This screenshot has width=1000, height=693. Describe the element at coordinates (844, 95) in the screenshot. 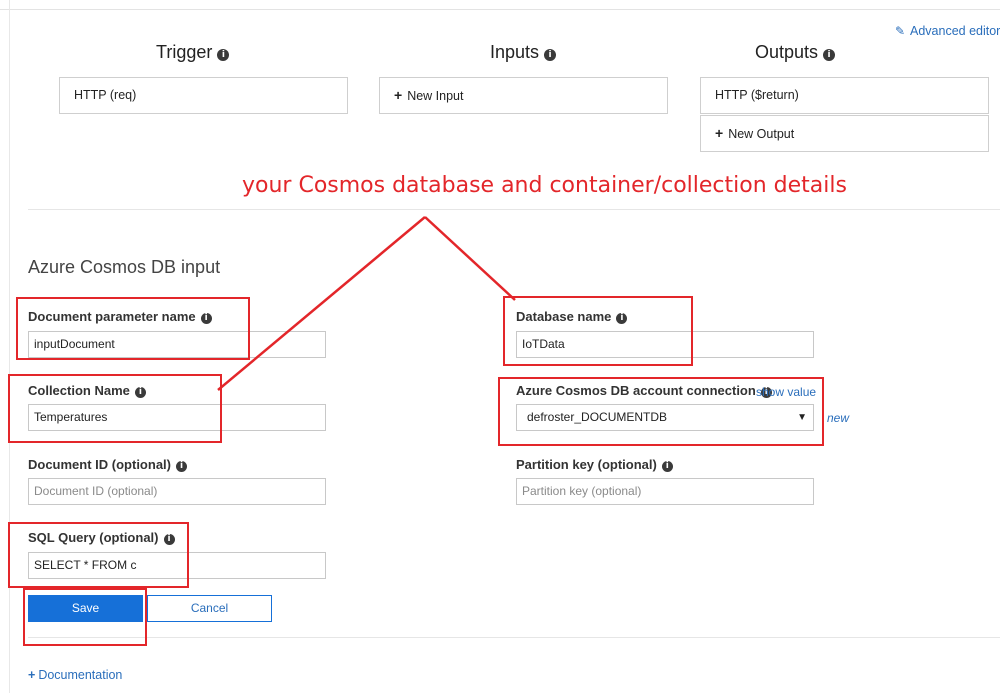

I see `output-binding-http: HTTP ($return)` at that location.